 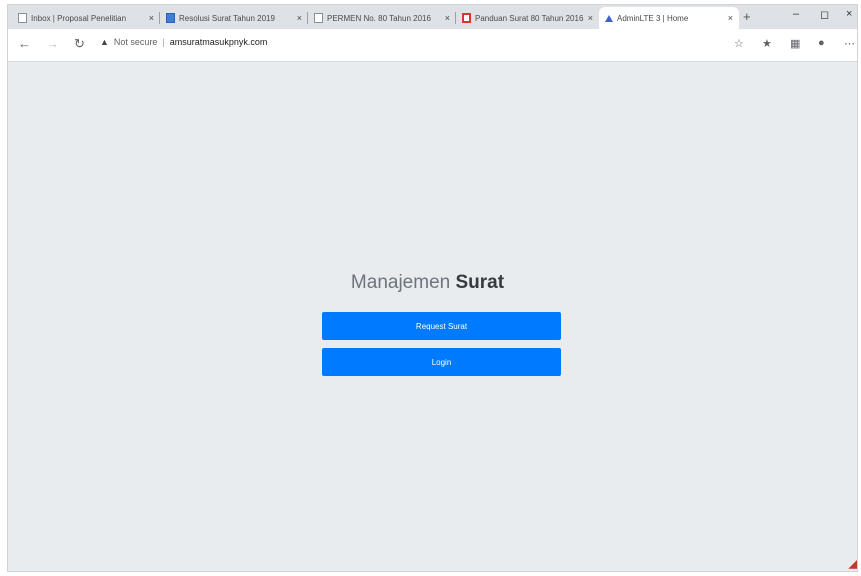 I want to click on tab-panduan: Panduan Surat 80 Tahun 2016 ×, so click(x=527, y=18).